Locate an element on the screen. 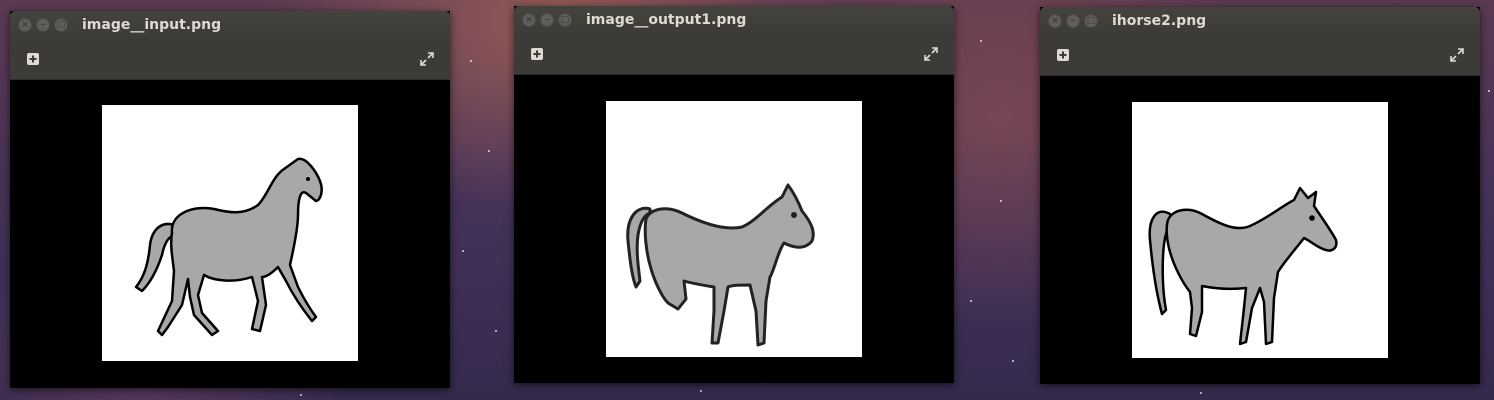 The height and width of the screenshot is (400, 1494). window-title: image__output1.png is located at coordinates (666, 20).